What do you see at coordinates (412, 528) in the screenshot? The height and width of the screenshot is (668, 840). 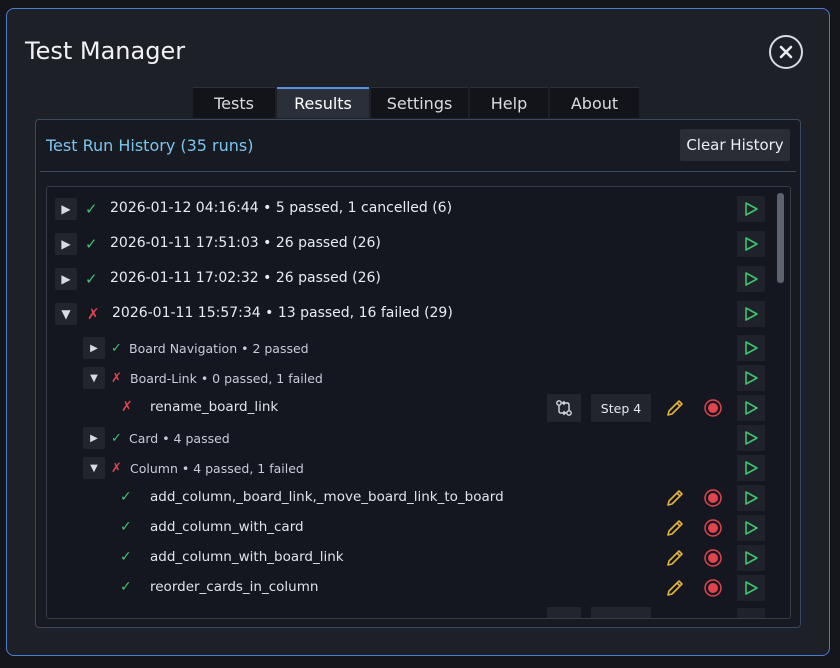 I see `test-row: ✓ add_column_with_card` at bounding box center [412, 528].